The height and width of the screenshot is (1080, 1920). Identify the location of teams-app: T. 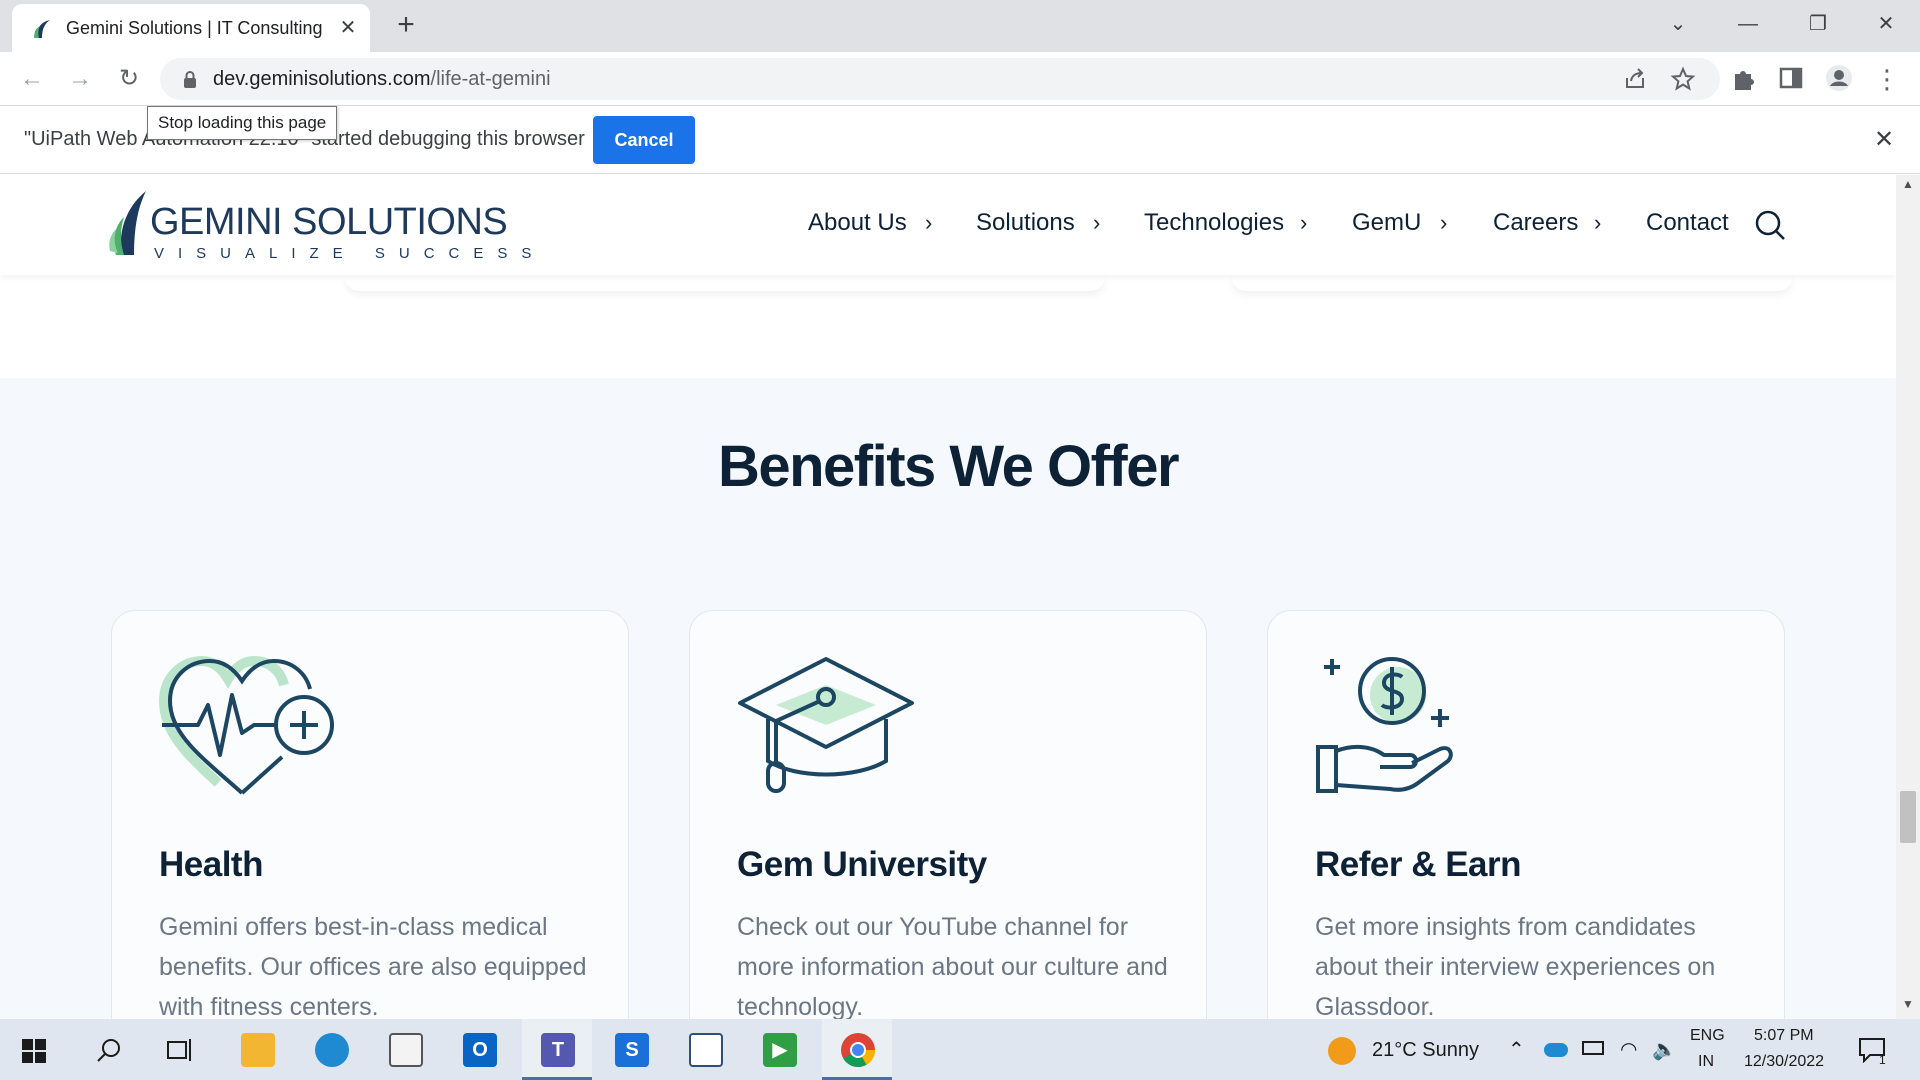
(557, 1049).